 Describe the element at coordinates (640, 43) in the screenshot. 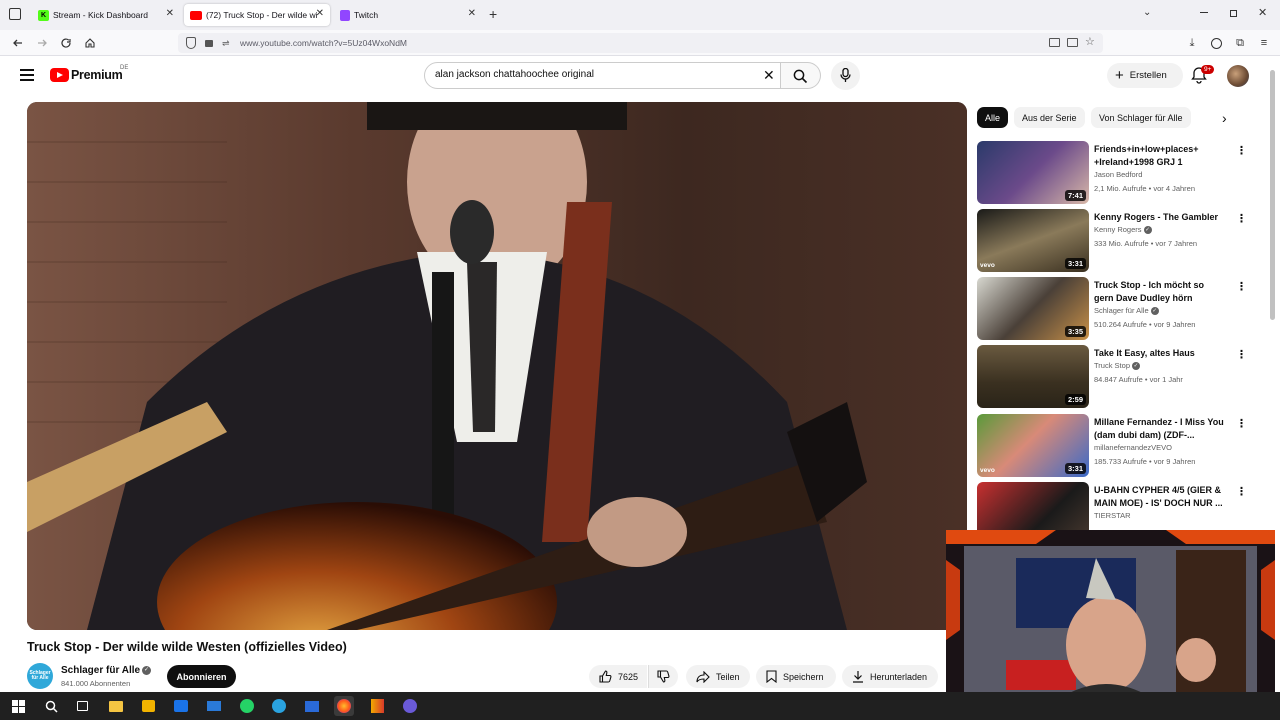

I see `address-bar: ⇌ www.youtube.com/watch?v=5Uz04WxoNdM ☆` at that location.